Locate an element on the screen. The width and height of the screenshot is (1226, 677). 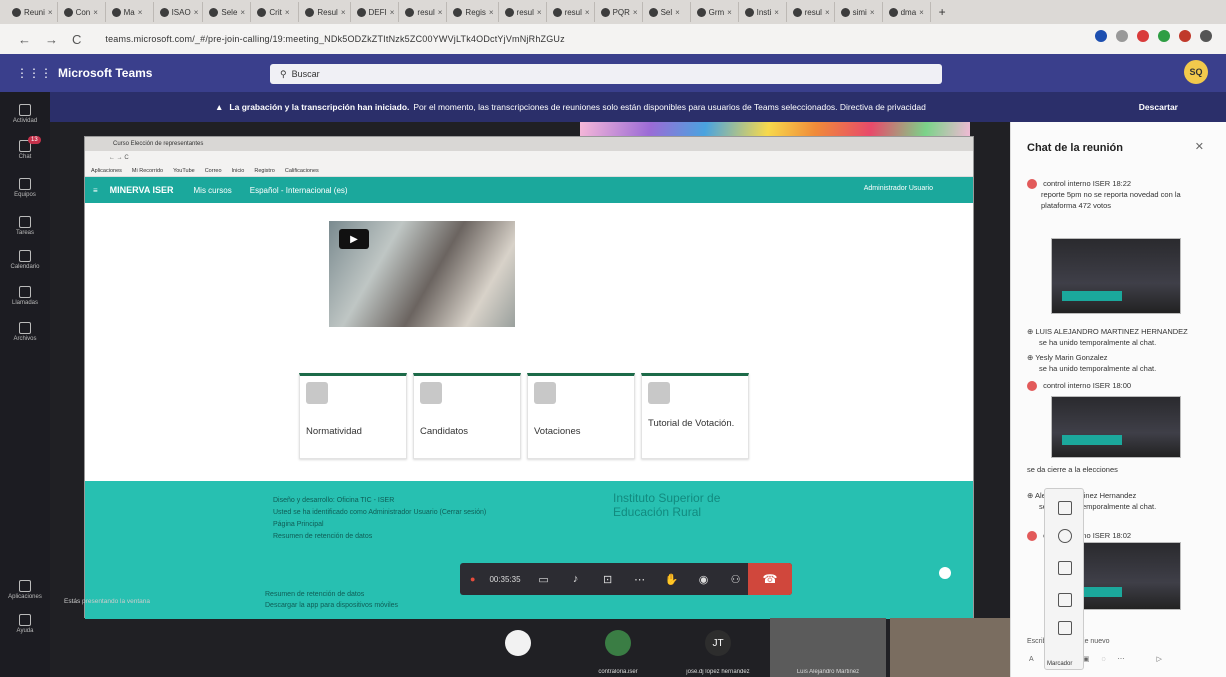
bookmark-item: Registro is located at coordinates (264, 171).